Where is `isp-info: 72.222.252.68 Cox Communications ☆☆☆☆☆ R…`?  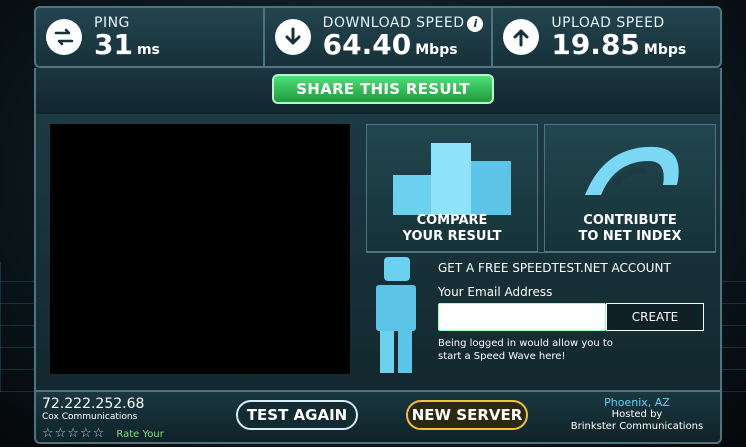
isp-info: 72.222.252.68 Cox Communications ☆☆☆☆☆ R… is located at coordinates (103, 418).